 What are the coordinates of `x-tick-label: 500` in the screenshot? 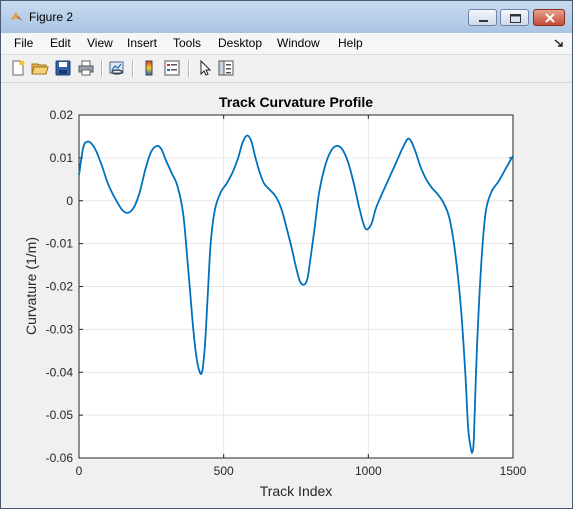 It's located at (224, 471).